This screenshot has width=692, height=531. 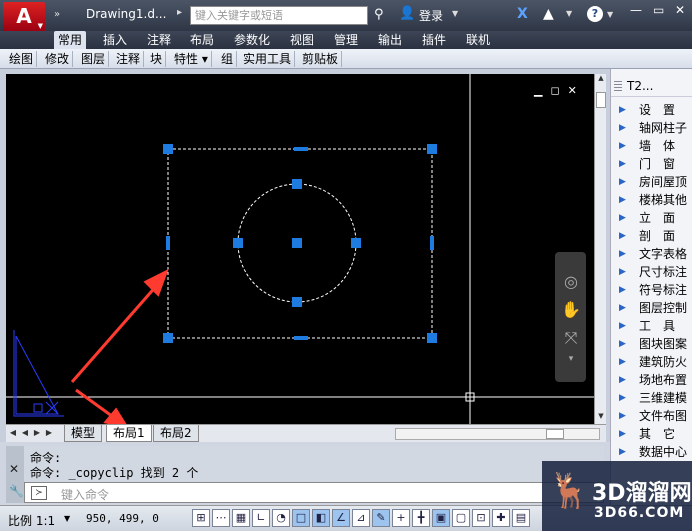 What do you see at coordinates (569, 13) in the screenshot?
I see `more-dropdown-icon: ▼` at bounding box center [569, 13].